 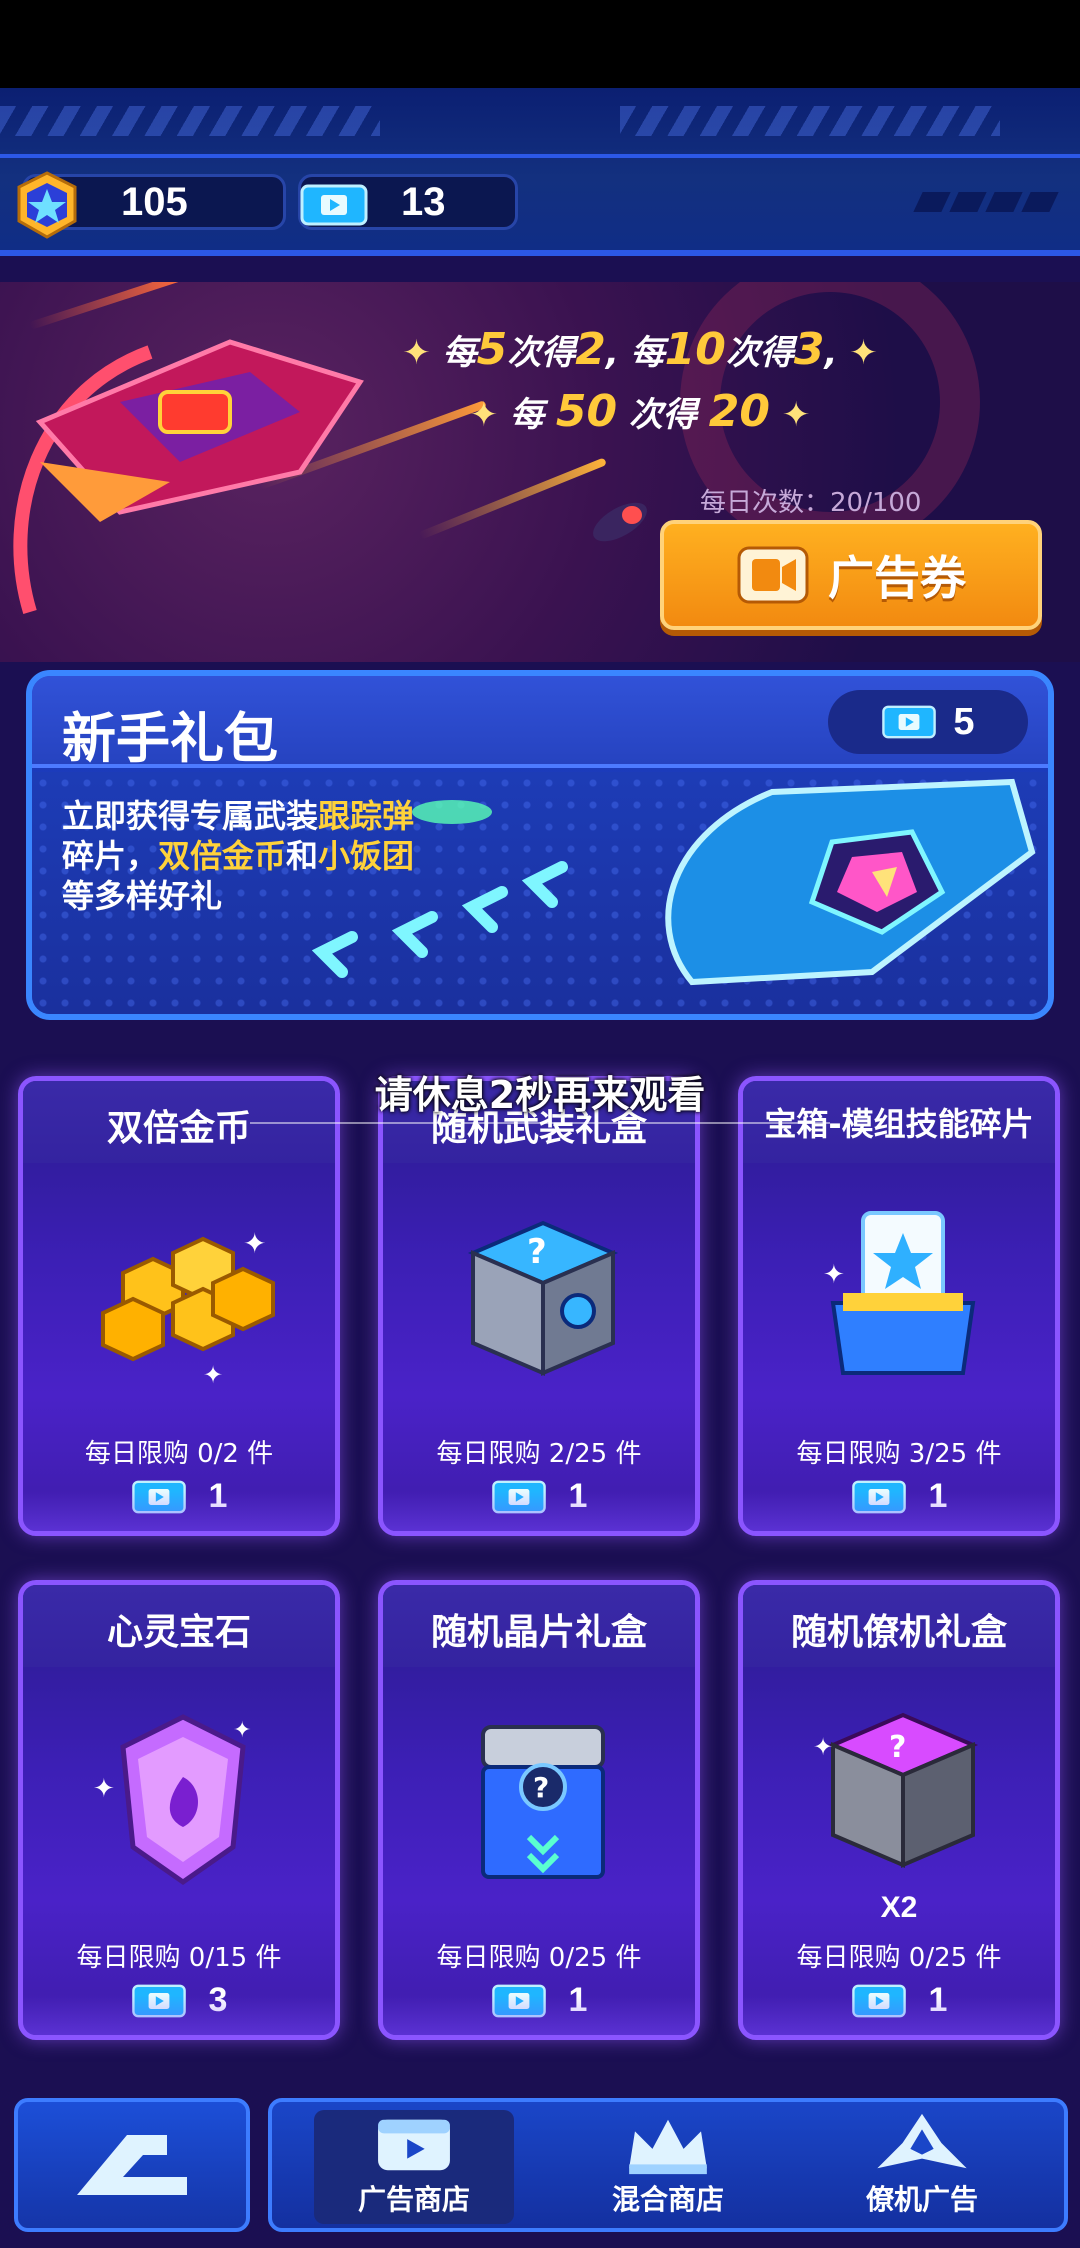 I want to click on tab-label: 广告商店, so click(x=413, y=2199).